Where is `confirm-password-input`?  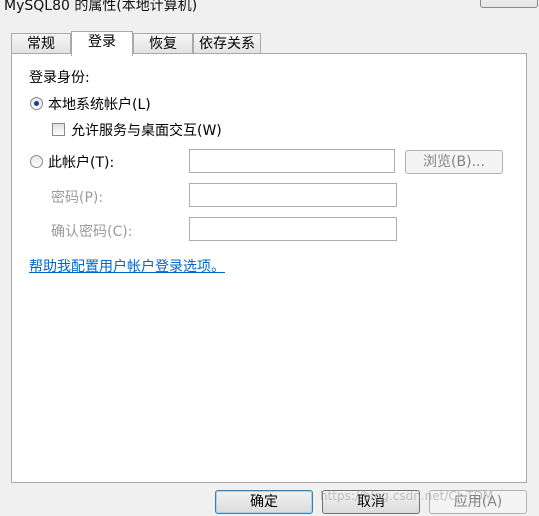
confirm-password-input is located at coordinates (293, 229).